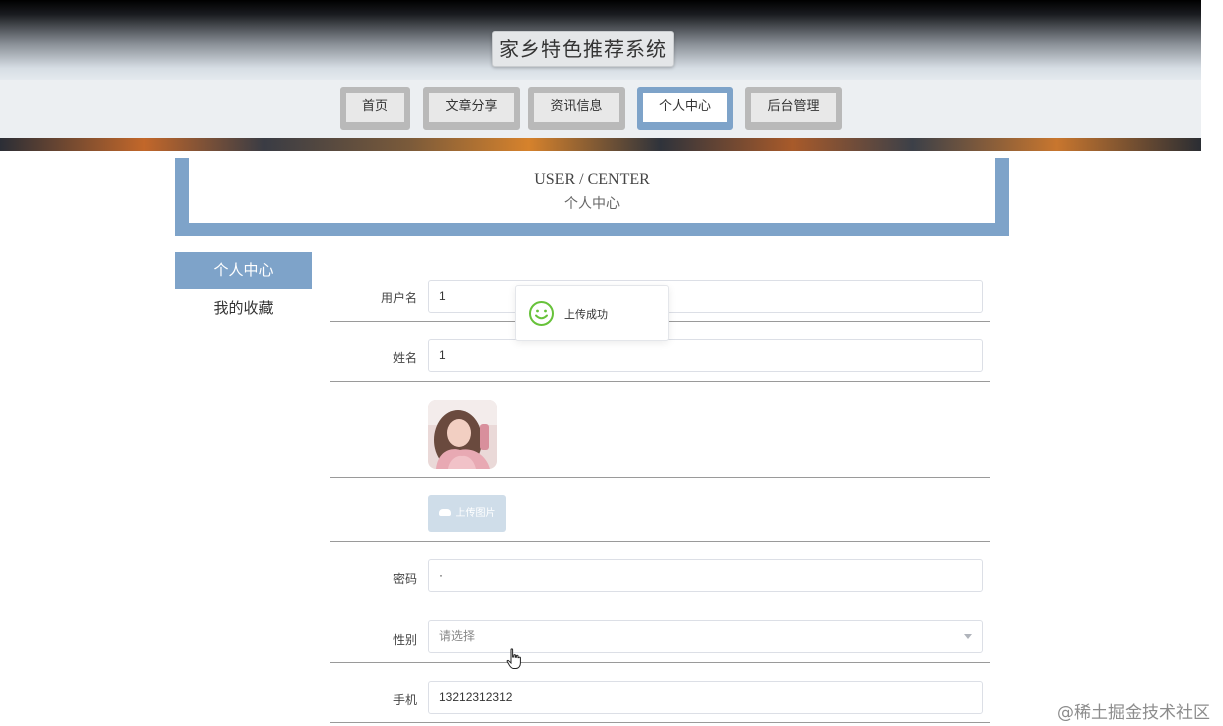  Describe the element at coordinates (457, 636) in the screenshot. I see `gender-select-value: 请选择` at that location.